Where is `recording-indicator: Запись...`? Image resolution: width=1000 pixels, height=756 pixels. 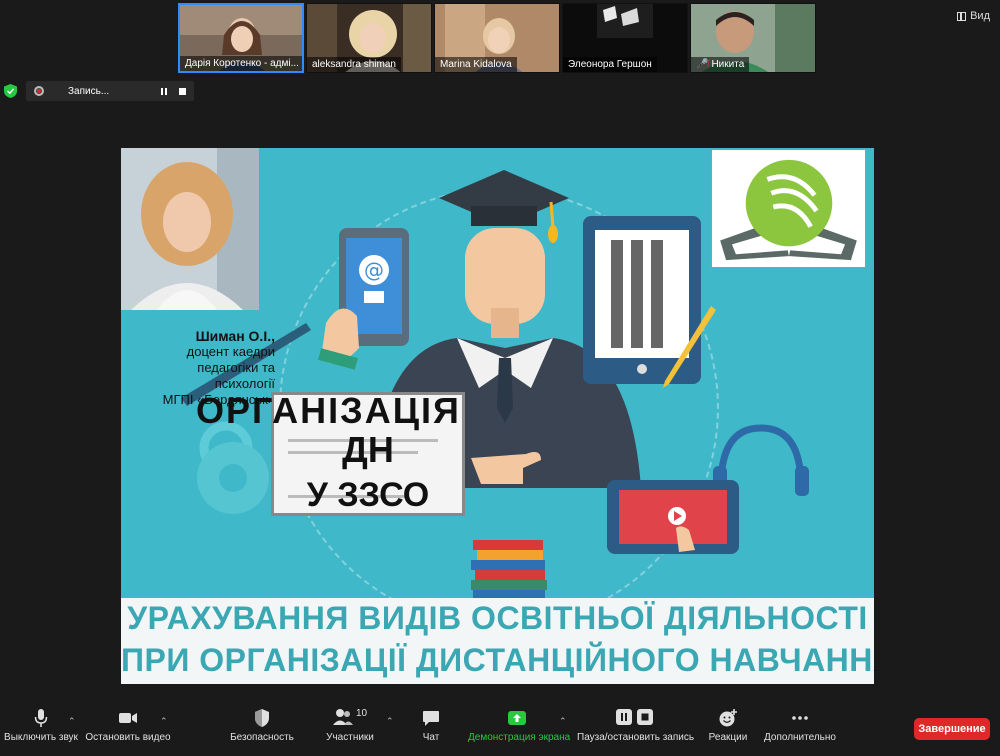 recording-indicator: Запись... is located at coordinates (110, 91).